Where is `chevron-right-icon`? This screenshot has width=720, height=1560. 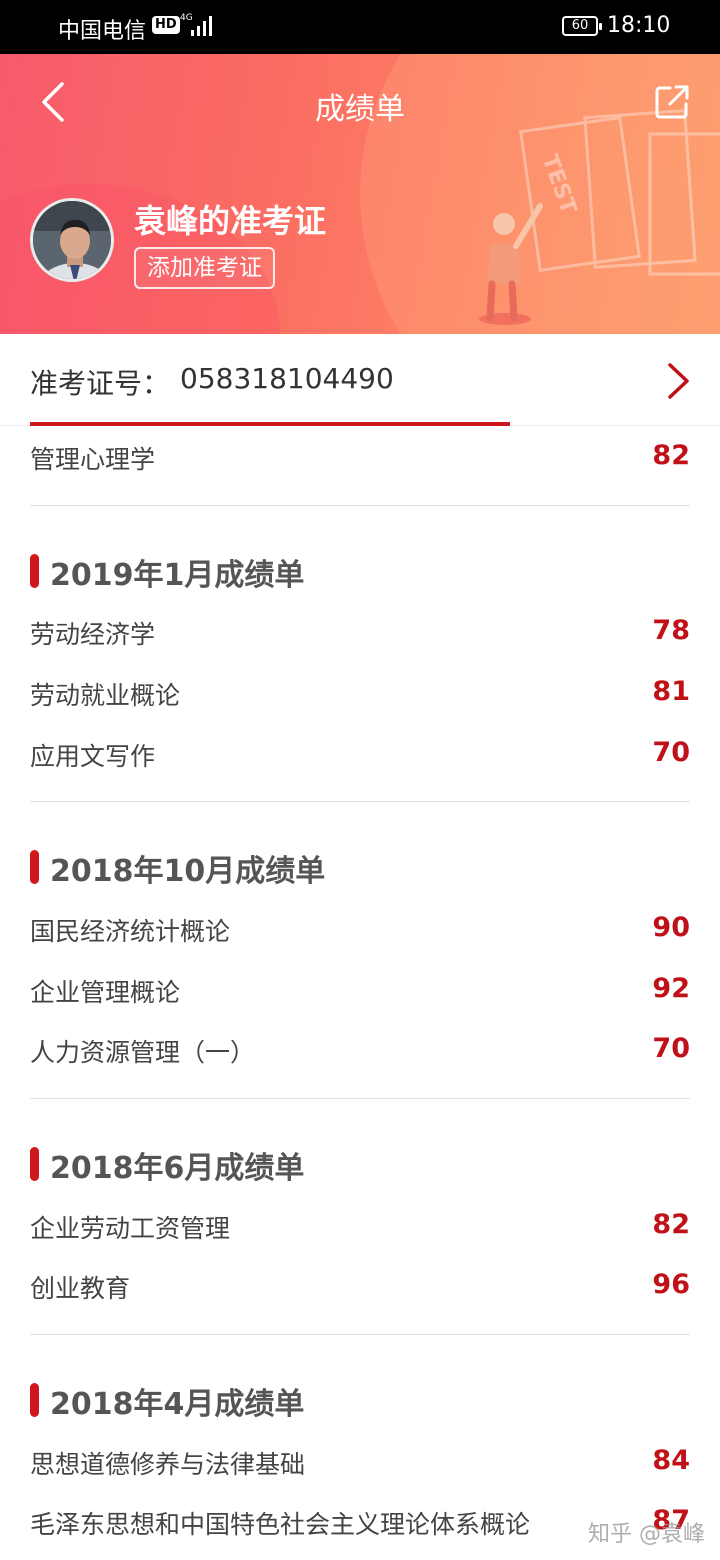 chevron-right-icon is located at coordinates (678, 381).